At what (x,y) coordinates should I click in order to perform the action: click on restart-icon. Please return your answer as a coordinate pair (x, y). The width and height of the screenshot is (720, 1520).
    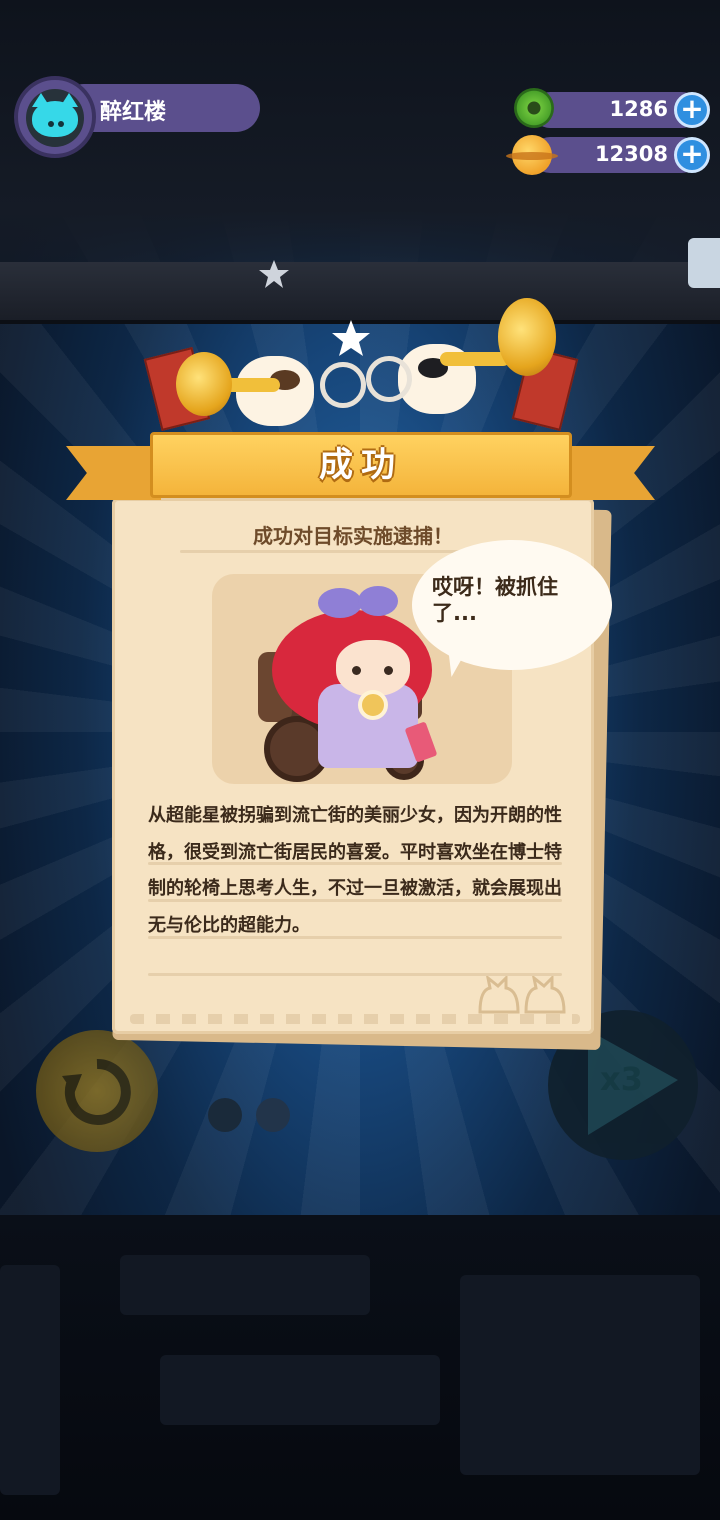
    Looking at the image, I should click on (96, 1091).